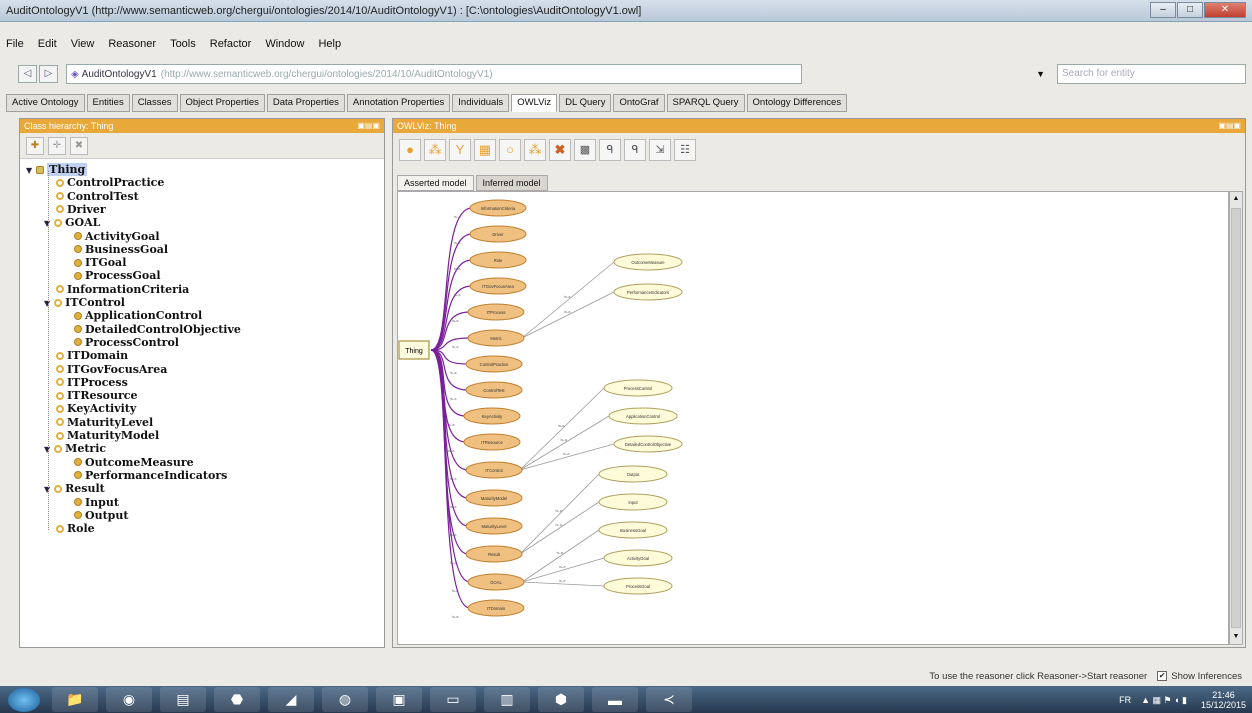 The width and height of the screenshot is (1252, 713). I want to click on tab-data-properties: Data Properties, so click(305, 103).